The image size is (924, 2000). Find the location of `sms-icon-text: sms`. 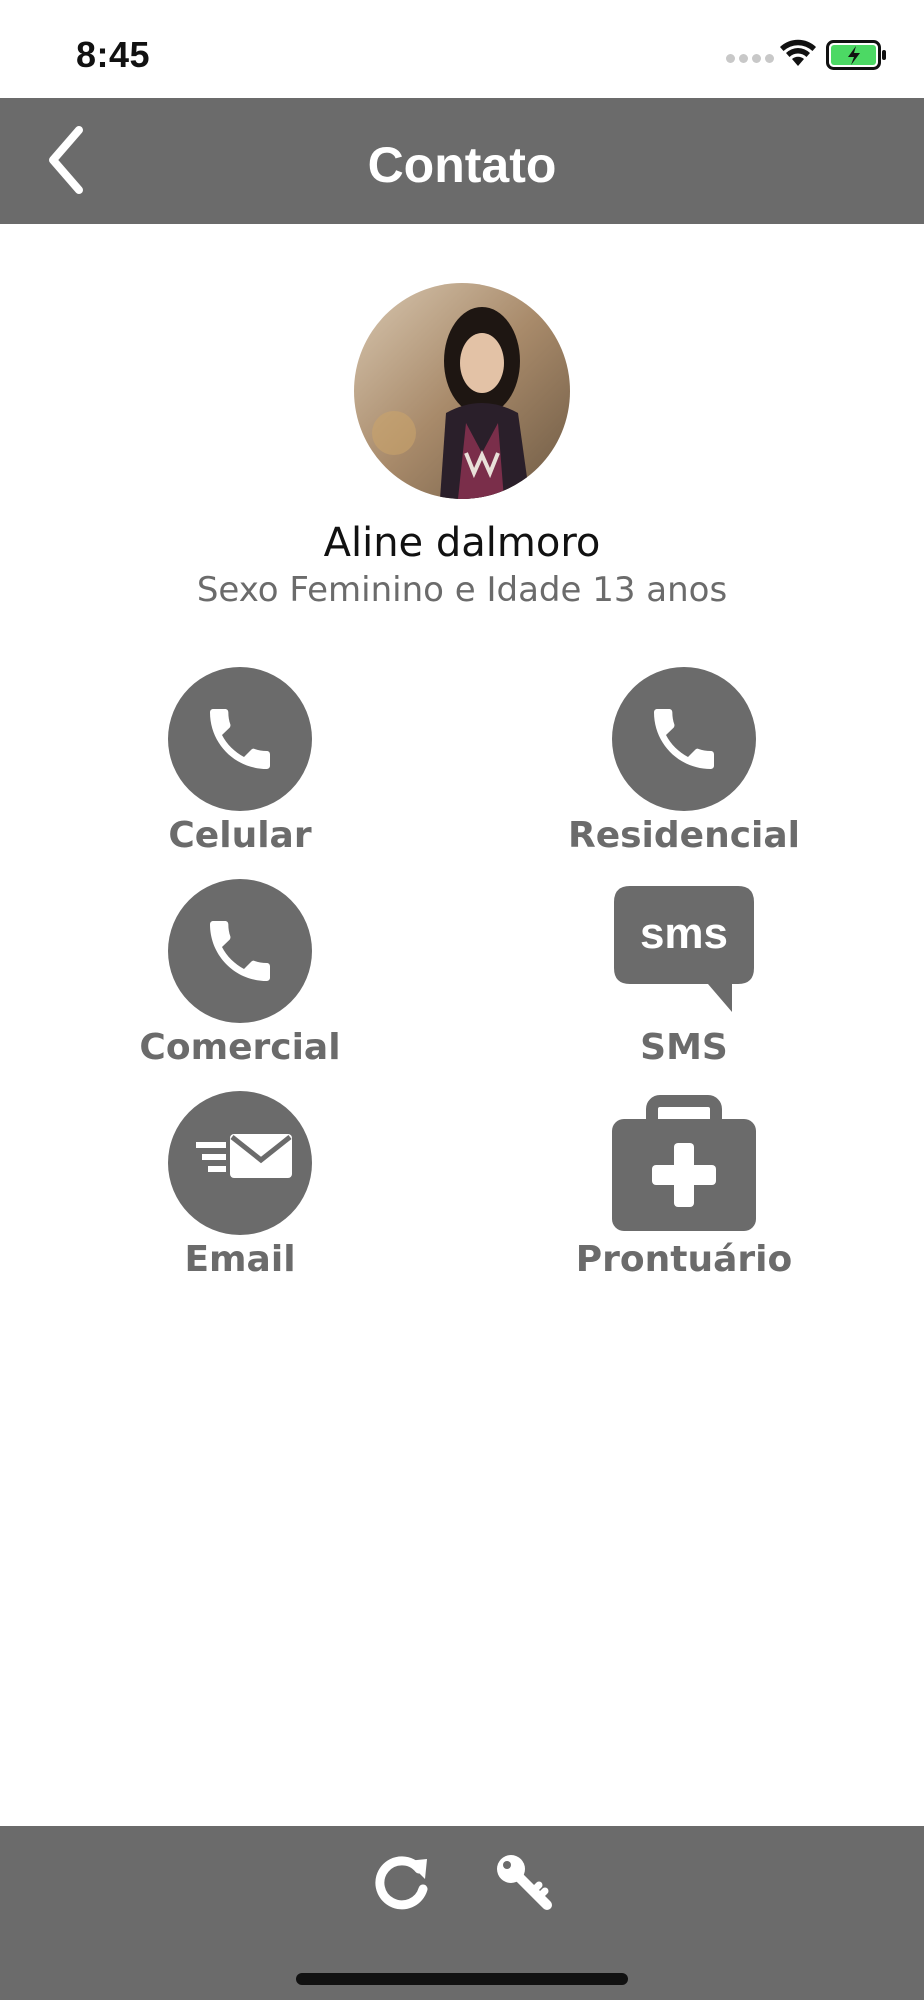

sms-icon-text: sms is located at coordinates (684, 933).